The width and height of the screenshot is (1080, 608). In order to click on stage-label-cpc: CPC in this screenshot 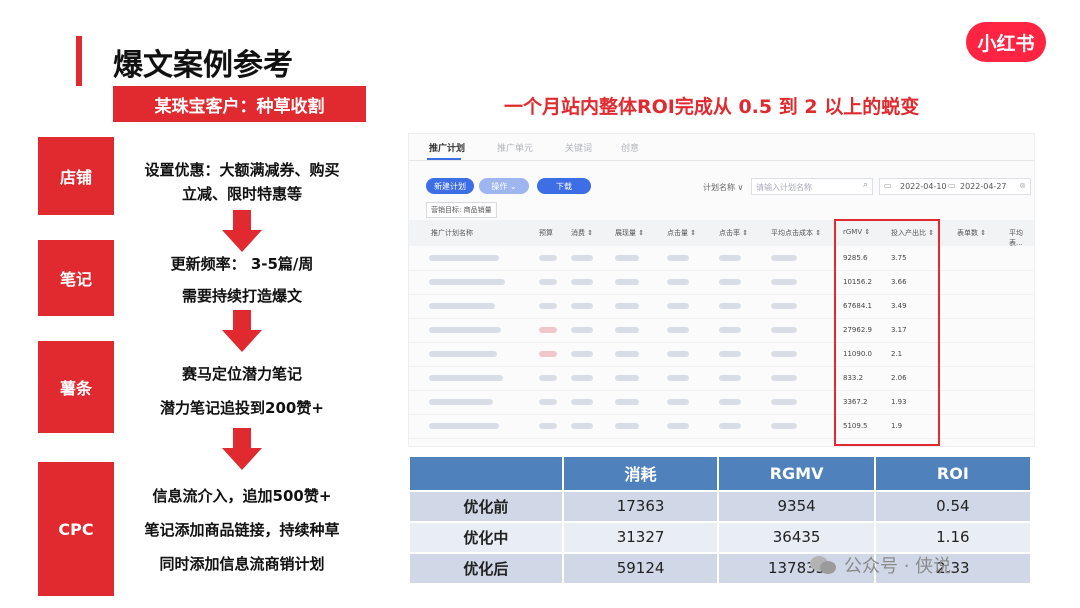, I will do `click(76, 529)`.